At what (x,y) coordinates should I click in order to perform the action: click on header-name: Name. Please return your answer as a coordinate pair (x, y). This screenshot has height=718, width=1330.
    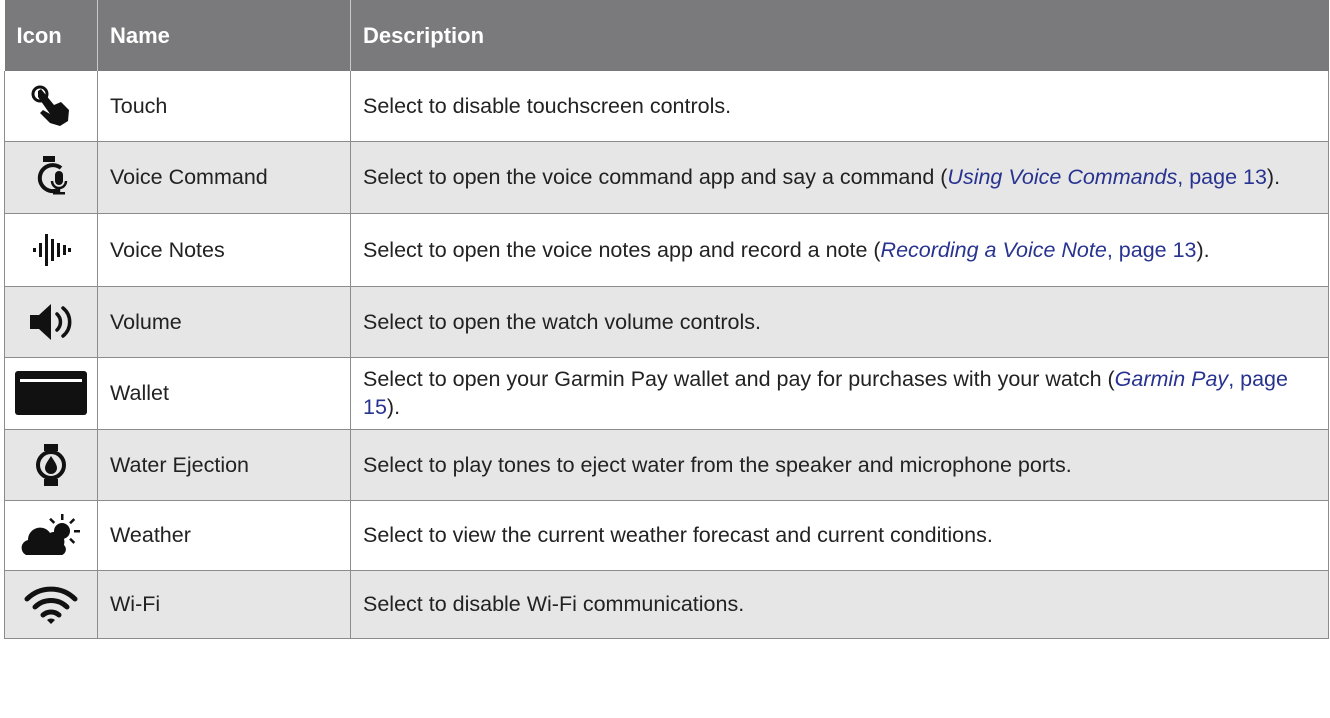
    Looking at the image, I should click on (224, 35).